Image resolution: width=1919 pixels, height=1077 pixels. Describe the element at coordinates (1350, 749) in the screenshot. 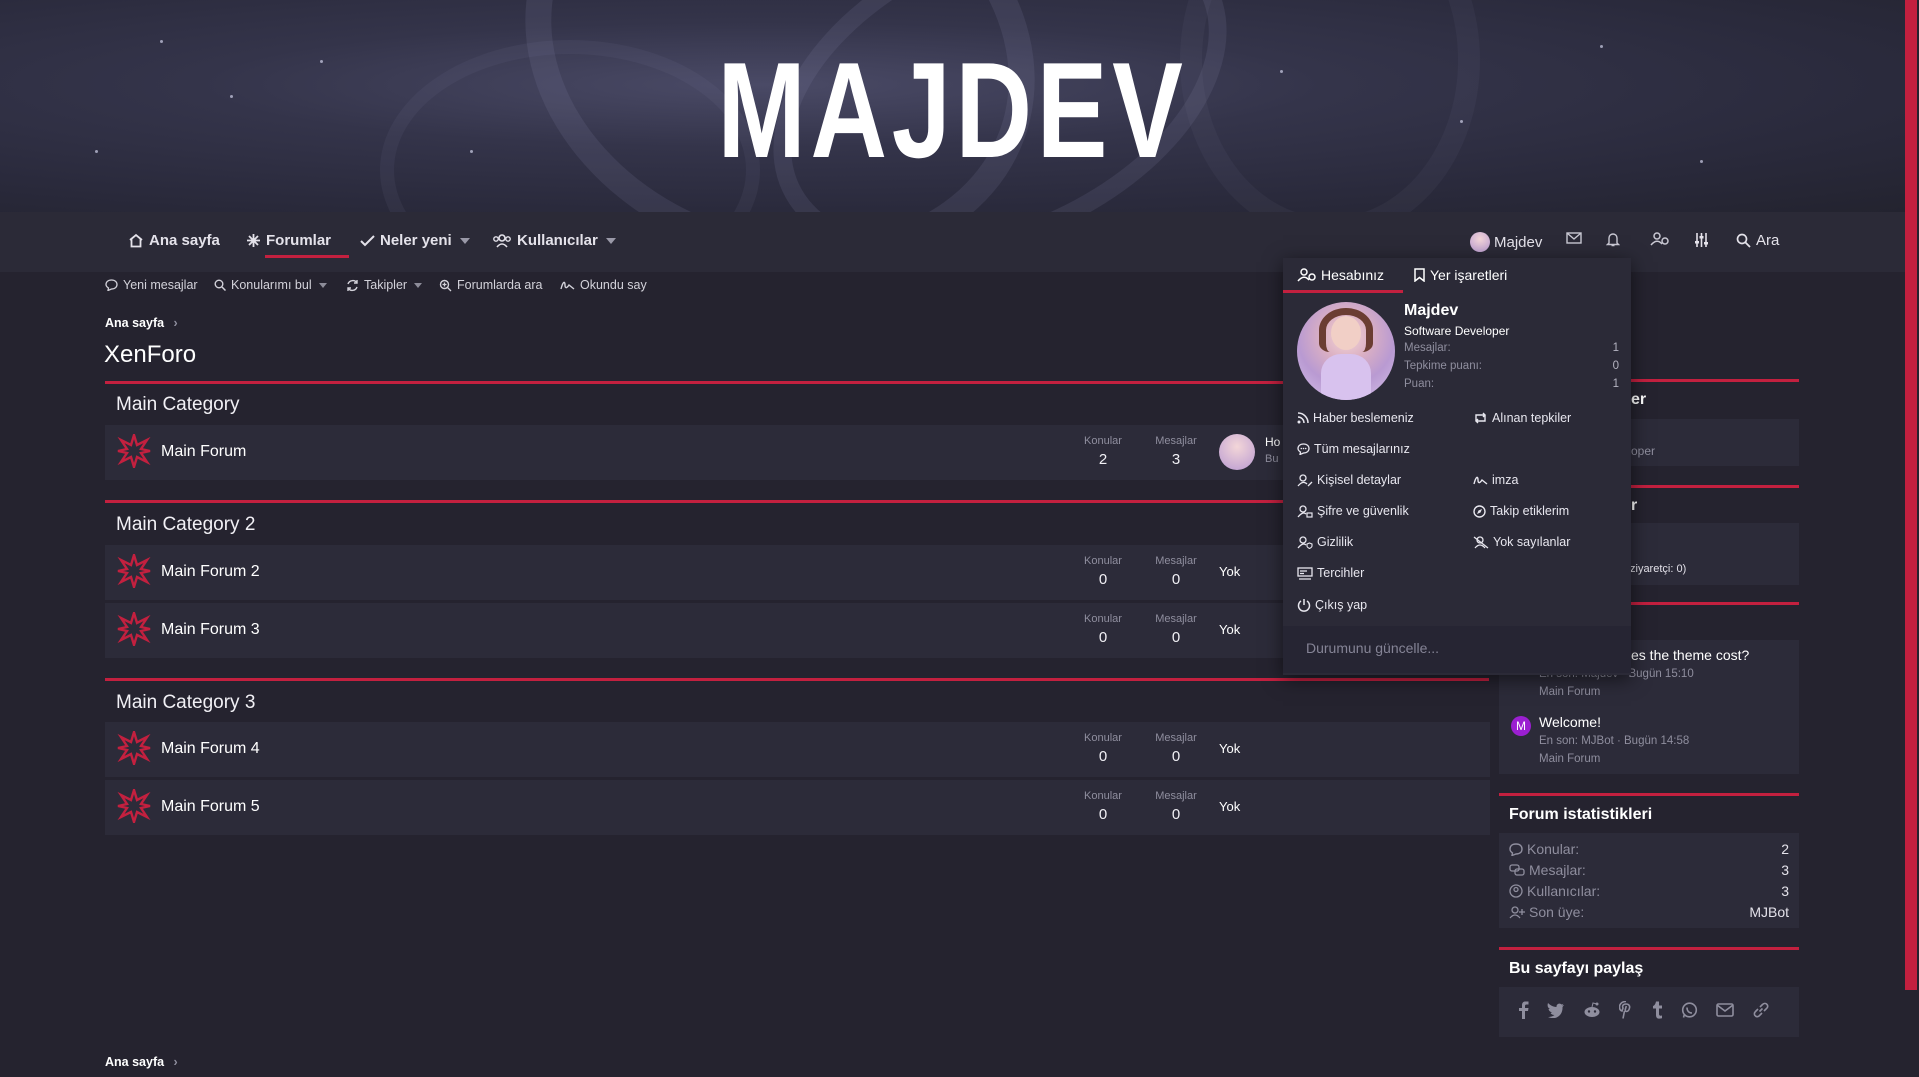

I see `forum-last-post` at that location.